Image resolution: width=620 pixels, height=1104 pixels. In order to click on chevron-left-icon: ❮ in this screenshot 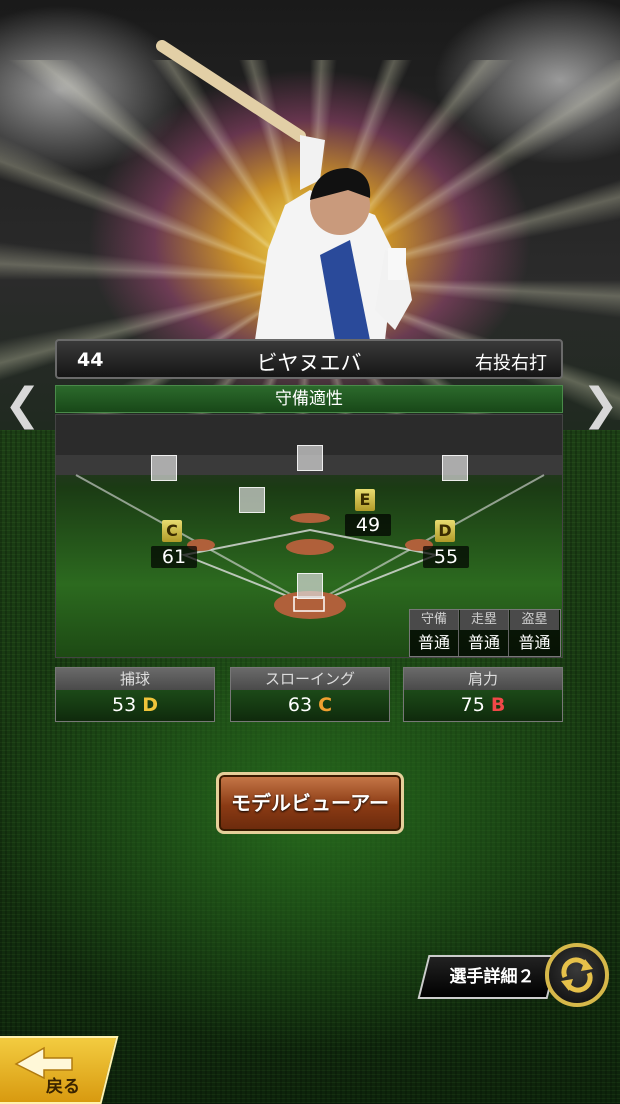, I will do `click(22, 405)`.